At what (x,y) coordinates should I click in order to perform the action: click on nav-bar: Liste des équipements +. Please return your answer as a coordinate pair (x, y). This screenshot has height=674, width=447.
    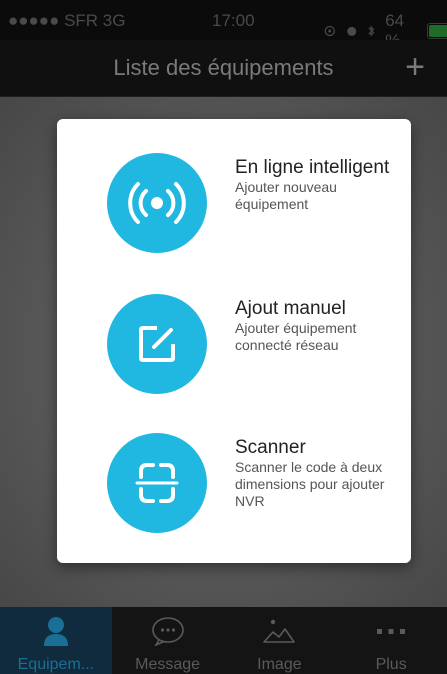
    Looking at the image, I should click on (223, 68).